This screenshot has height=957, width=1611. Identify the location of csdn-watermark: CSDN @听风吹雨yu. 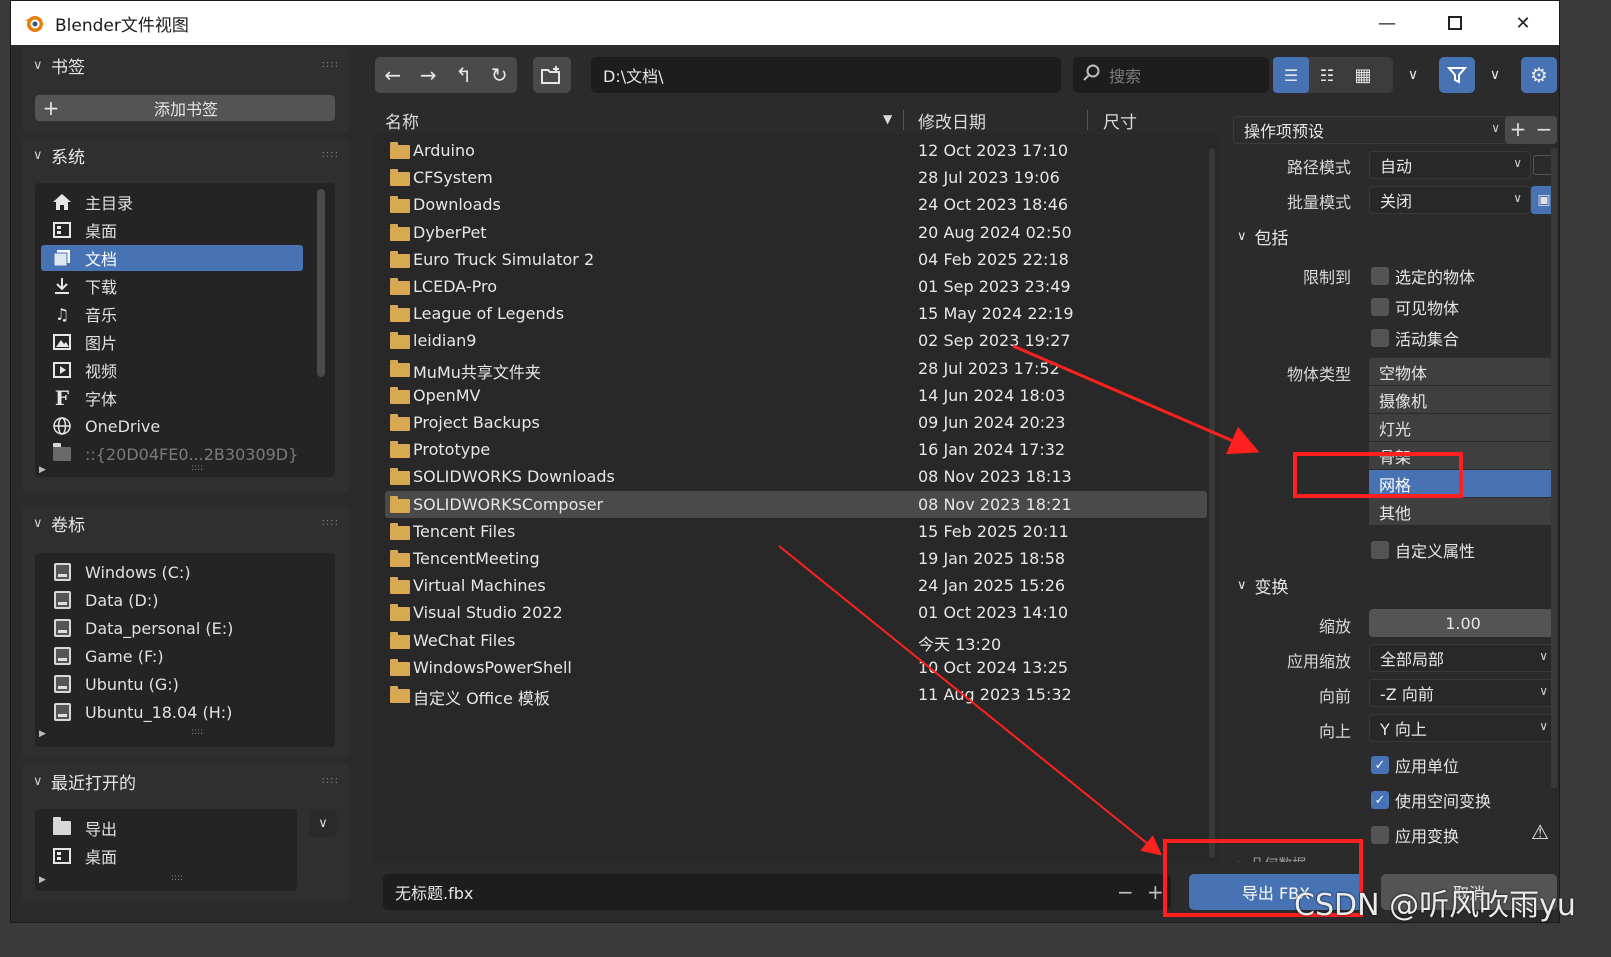
(1435, 905).